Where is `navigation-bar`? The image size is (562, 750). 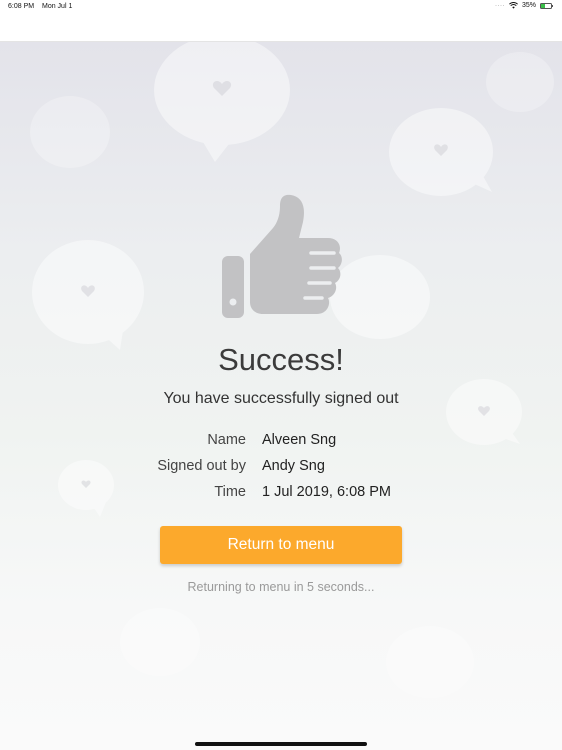
navigation-bar is located at coordinates (281, 28).